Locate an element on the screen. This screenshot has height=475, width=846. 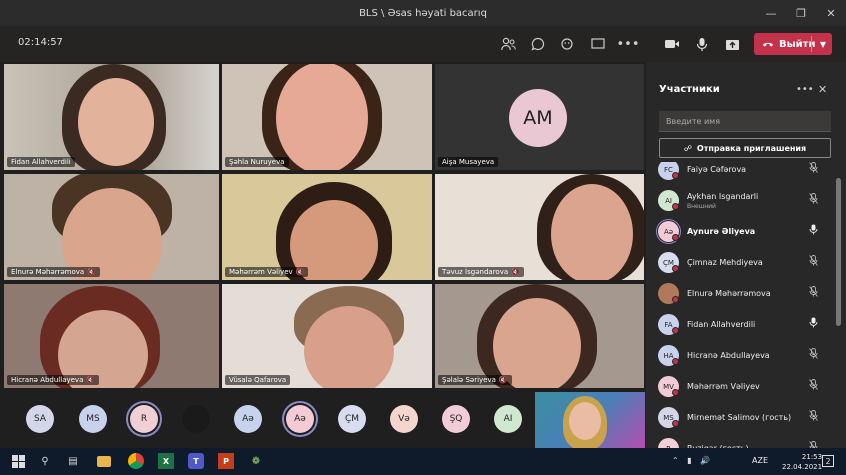
tile-name: Məhərrəm Vəliyev 🔇 is located at coordinates (267, 272).